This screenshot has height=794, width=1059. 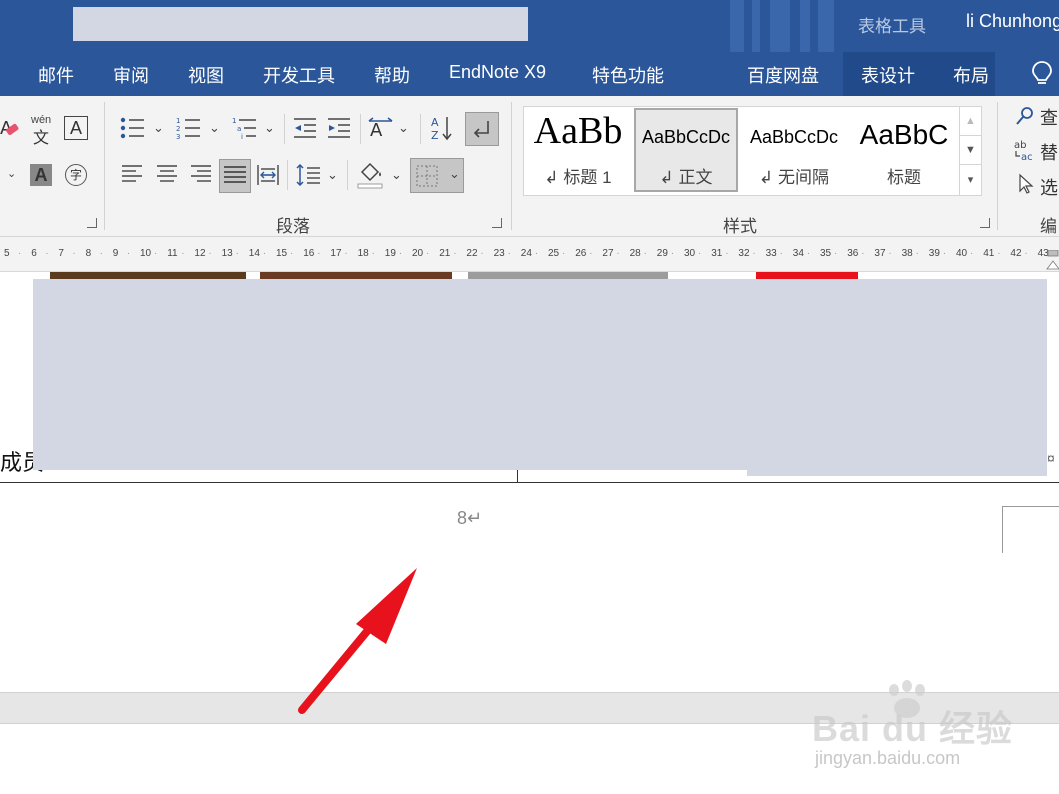 I want to click on title-redacted, so click(x=300, y=24).